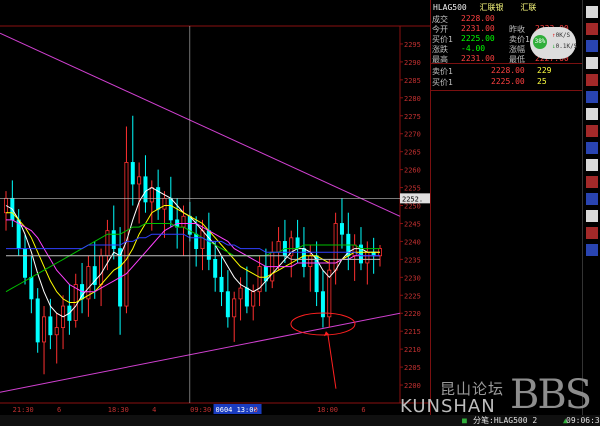 Image resolution: width=600 pixels, height=426 pixels. Describe the element at coordinates (592, 199) in the screenshot. I see `lock-tool-icon` at that location.